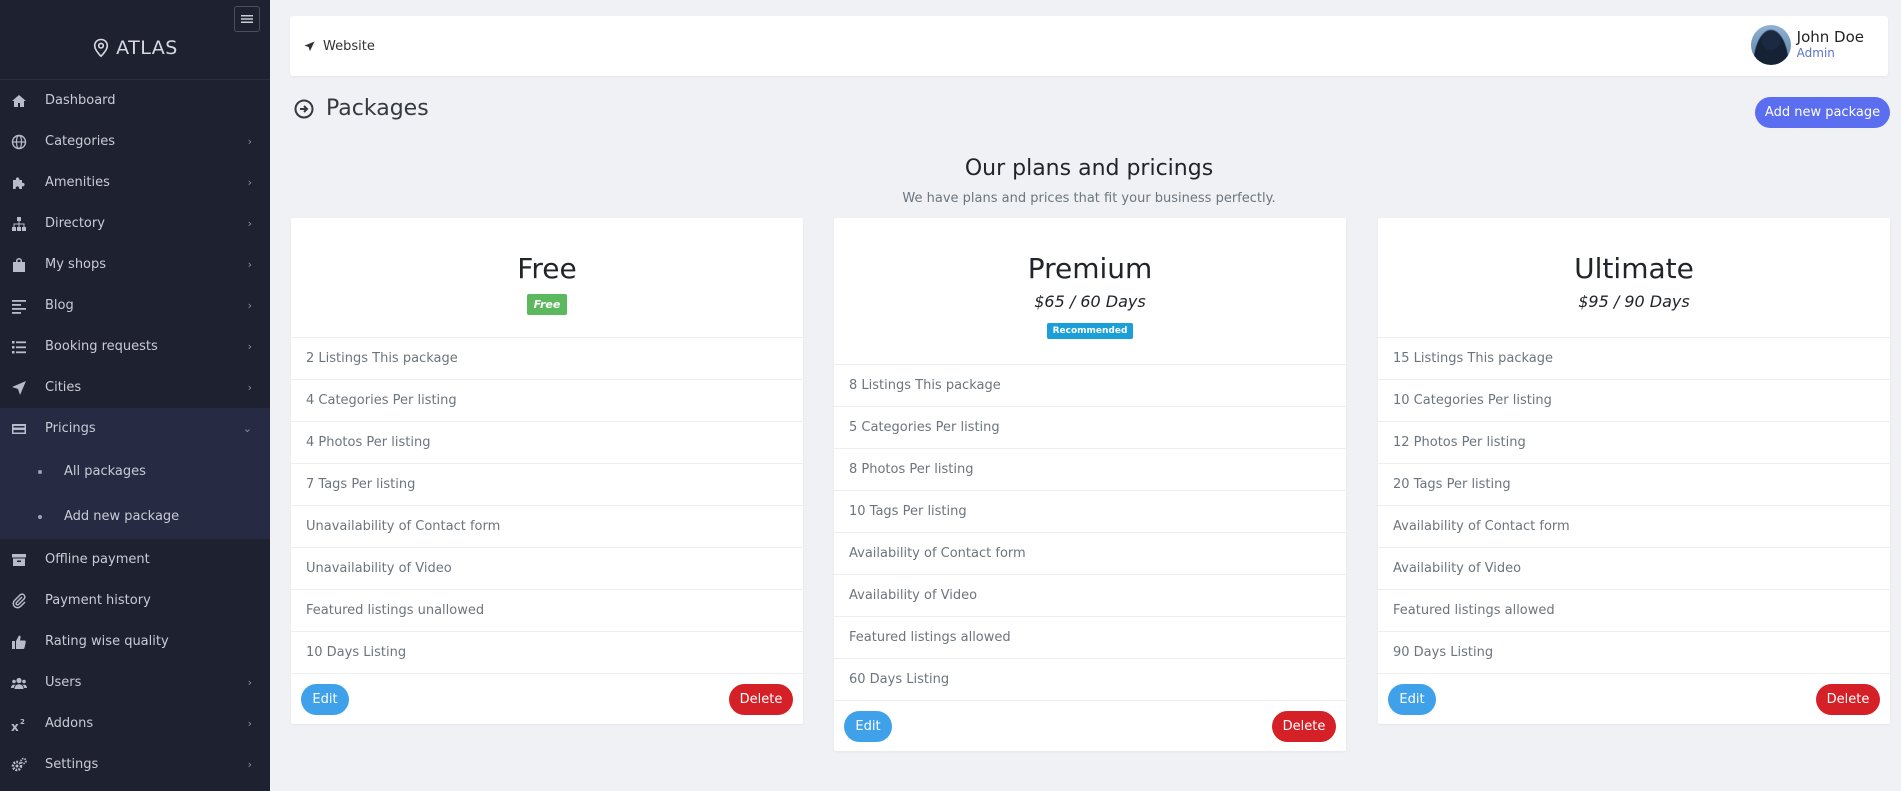 This screenshot has height=791, width=1901. I want to click on menu-toggle-button, so click(247, 19).